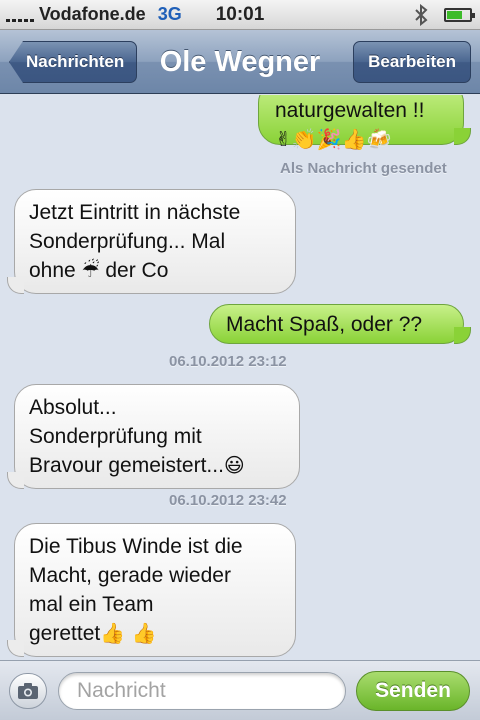 The width and height of the screenshot is (480, 720). What do you see at coordinates (127, 241) in the screenshot?
I see `message-line: Sonderprüfung... Mal` at bounding box center [127, 241].